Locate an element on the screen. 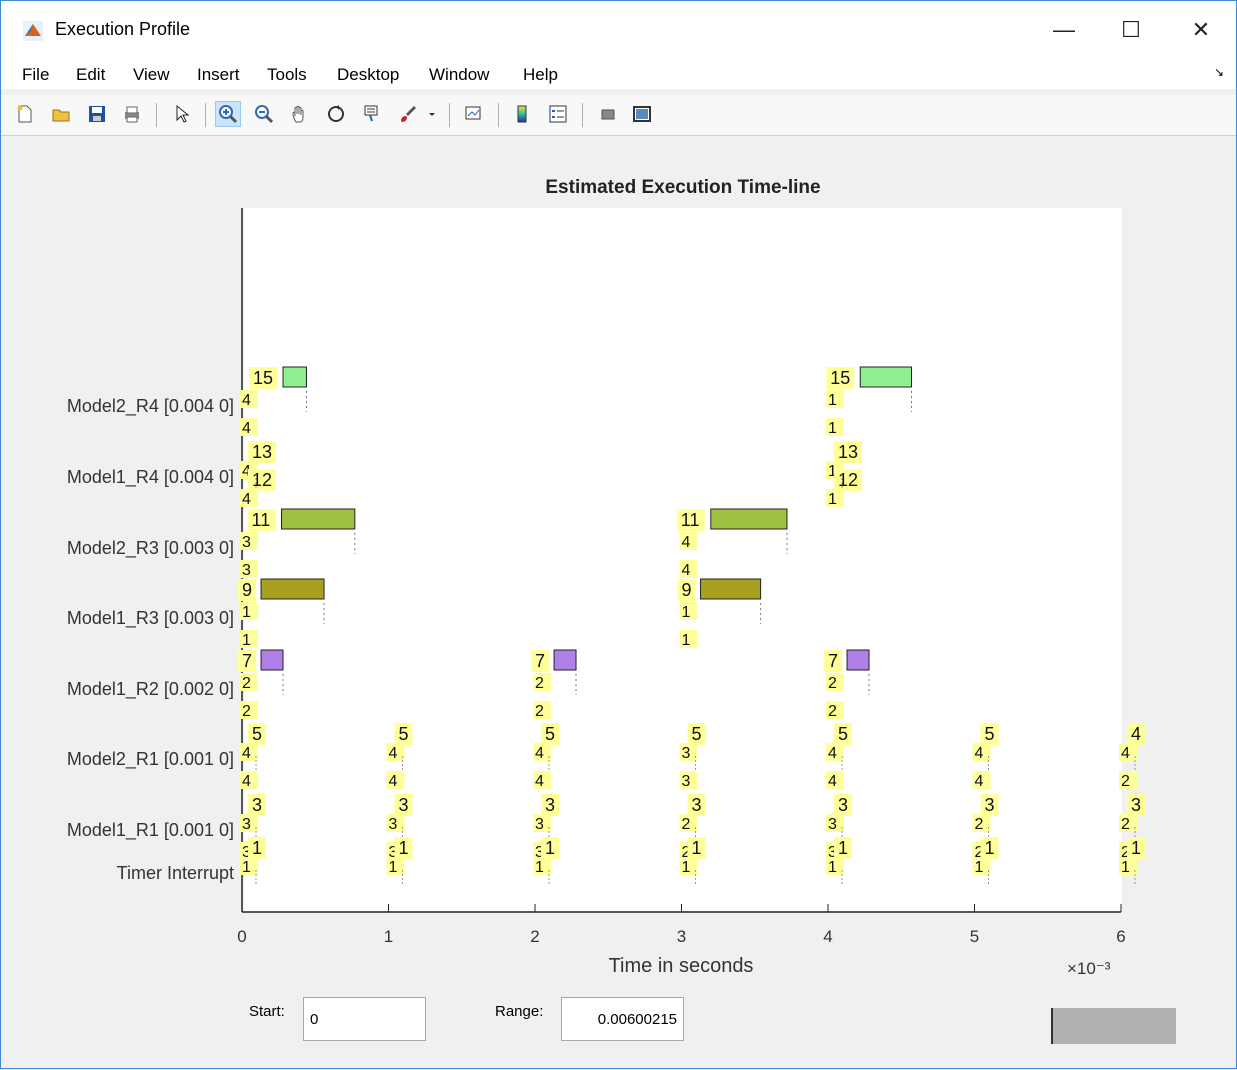 The image size is (1237, 1070). range-input is located at coordinates (622, 1019).